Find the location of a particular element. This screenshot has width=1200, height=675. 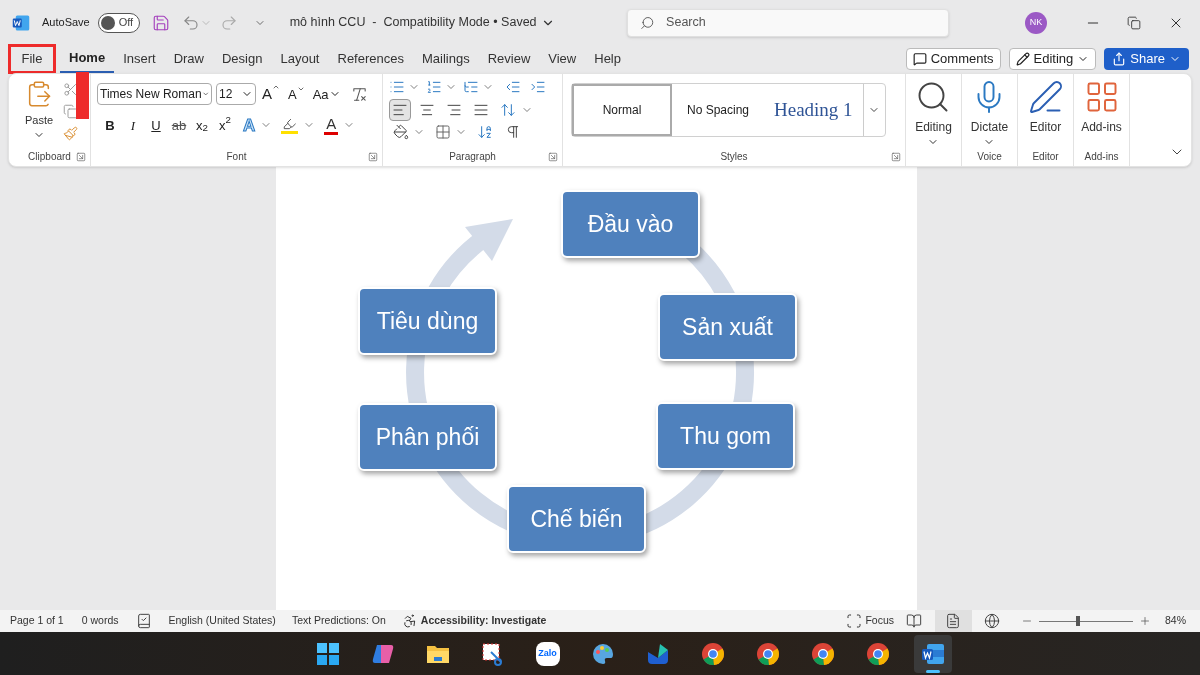

cut-icon is located at coordinates (71, 89).